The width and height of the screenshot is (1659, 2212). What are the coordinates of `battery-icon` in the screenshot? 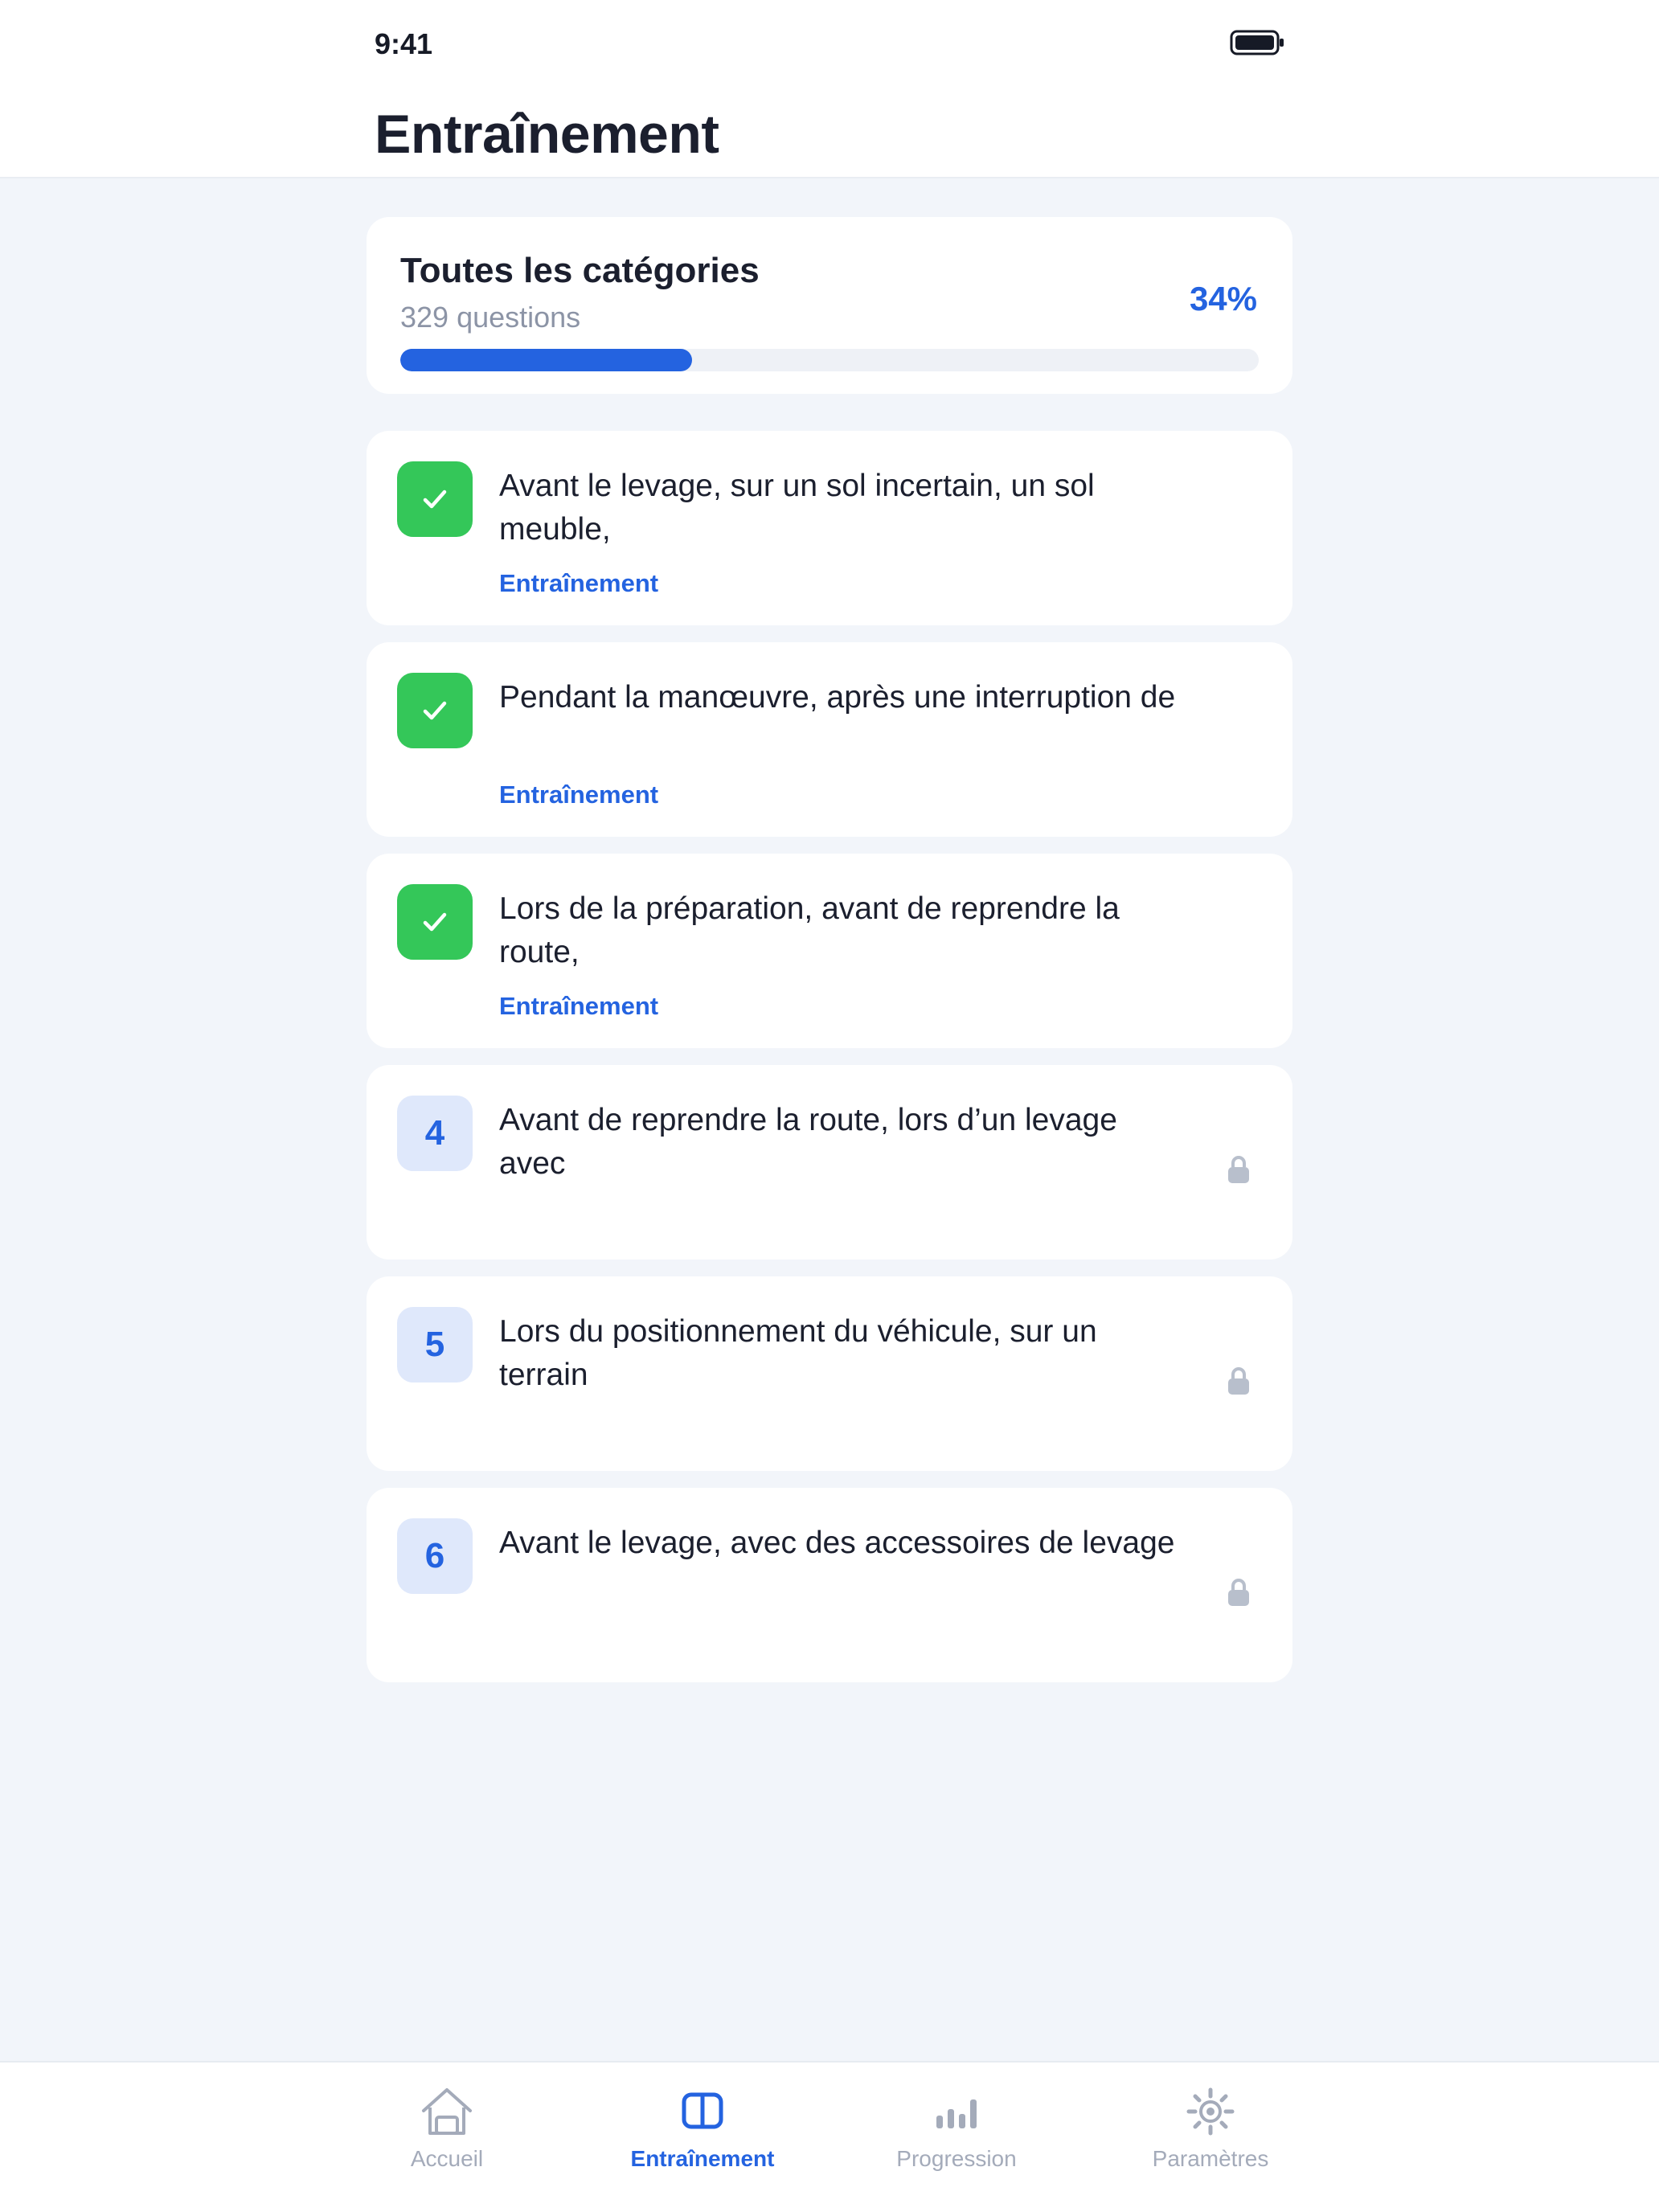 It's located at (1257, 42).